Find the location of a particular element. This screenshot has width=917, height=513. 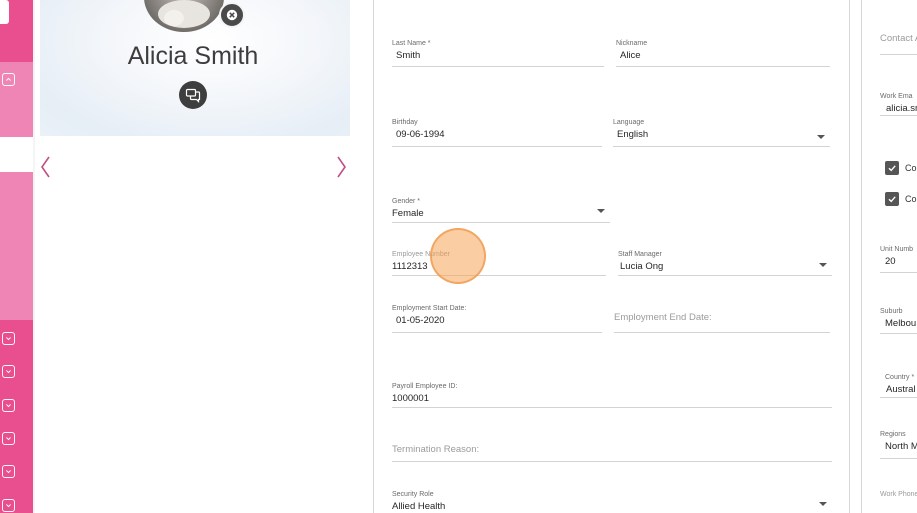

suburb-field: Suburb Melbou is located at coordinates (898, 318).